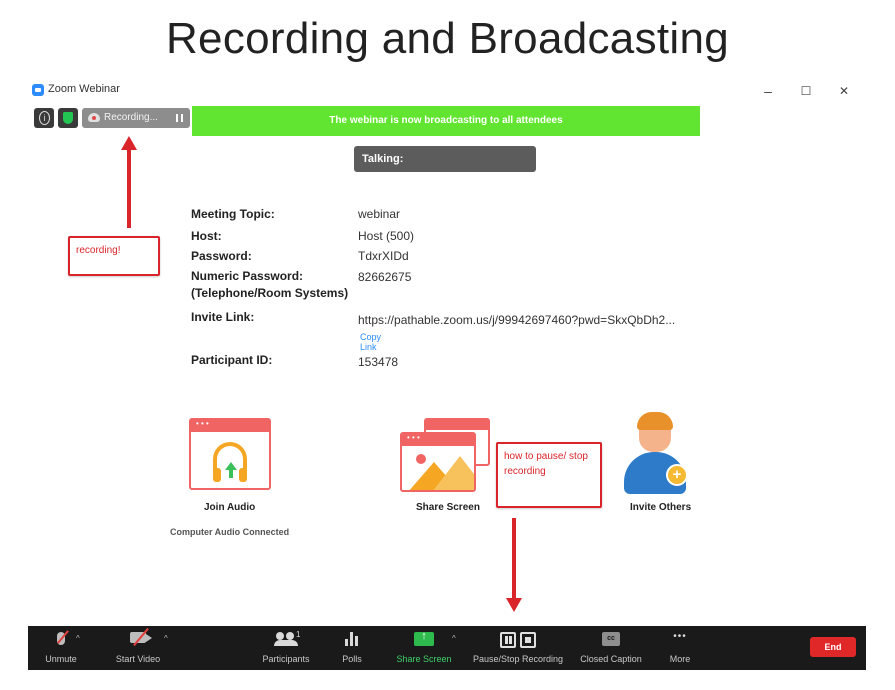  What do you see at coordinates (286, 639) in the screenshot?
I see `participants-icon` at bounding box center [286, 639].